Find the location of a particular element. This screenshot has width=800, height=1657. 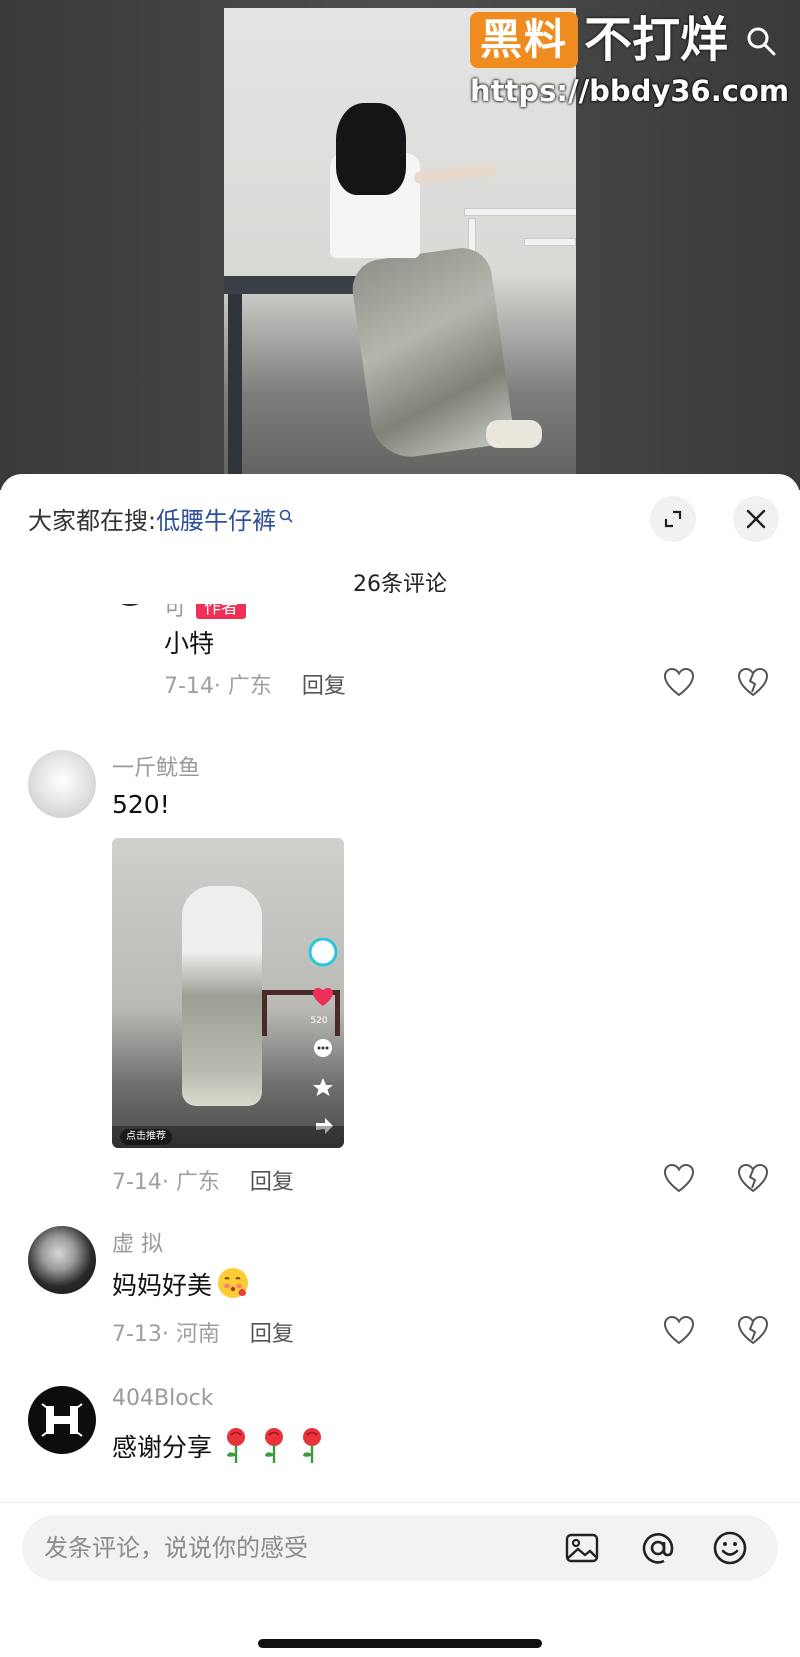

home-indicator is located at coordinates (400, 1643).